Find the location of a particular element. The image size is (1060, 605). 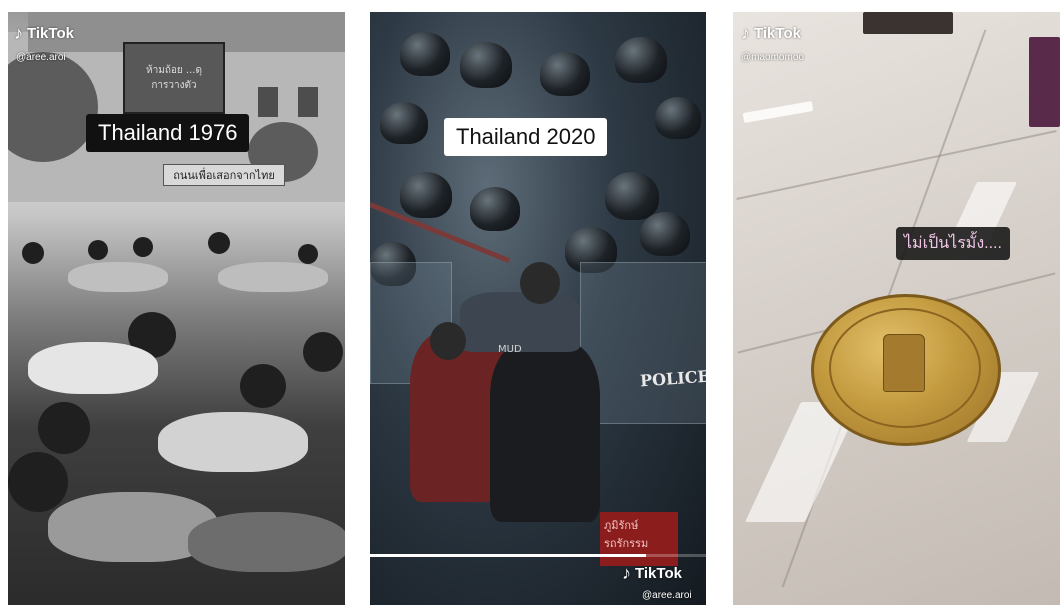

three-finger-salute-icon is located at coordinates (904, 363).